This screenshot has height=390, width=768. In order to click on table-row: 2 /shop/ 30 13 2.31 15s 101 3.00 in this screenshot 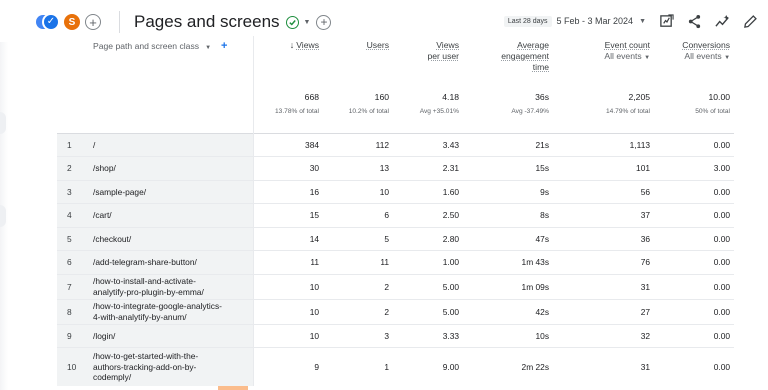, I will do `click(396, 168)`.